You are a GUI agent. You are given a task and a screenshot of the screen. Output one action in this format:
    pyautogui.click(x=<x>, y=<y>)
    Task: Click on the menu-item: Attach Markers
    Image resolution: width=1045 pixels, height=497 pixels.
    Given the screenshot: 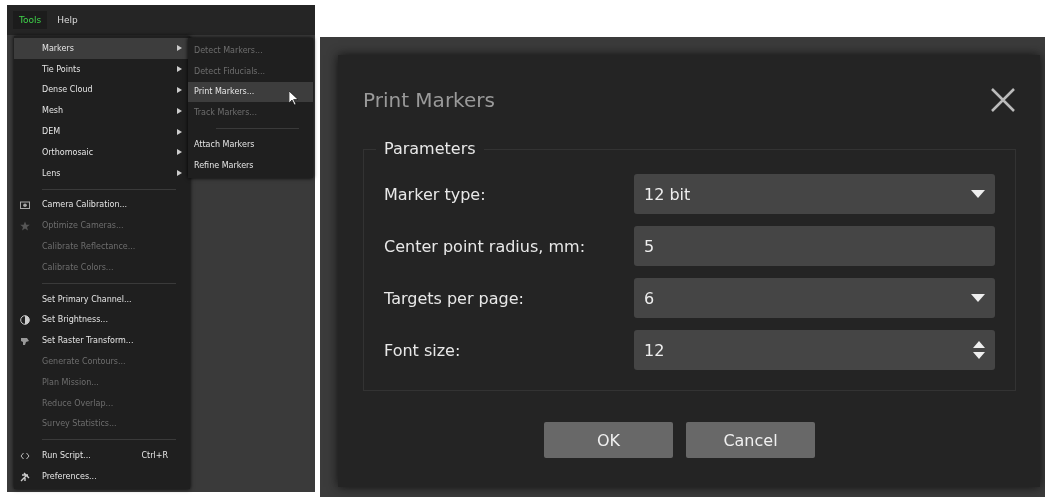 What is the action you would take?
    pyautogui.click(x=250, y=144)
    